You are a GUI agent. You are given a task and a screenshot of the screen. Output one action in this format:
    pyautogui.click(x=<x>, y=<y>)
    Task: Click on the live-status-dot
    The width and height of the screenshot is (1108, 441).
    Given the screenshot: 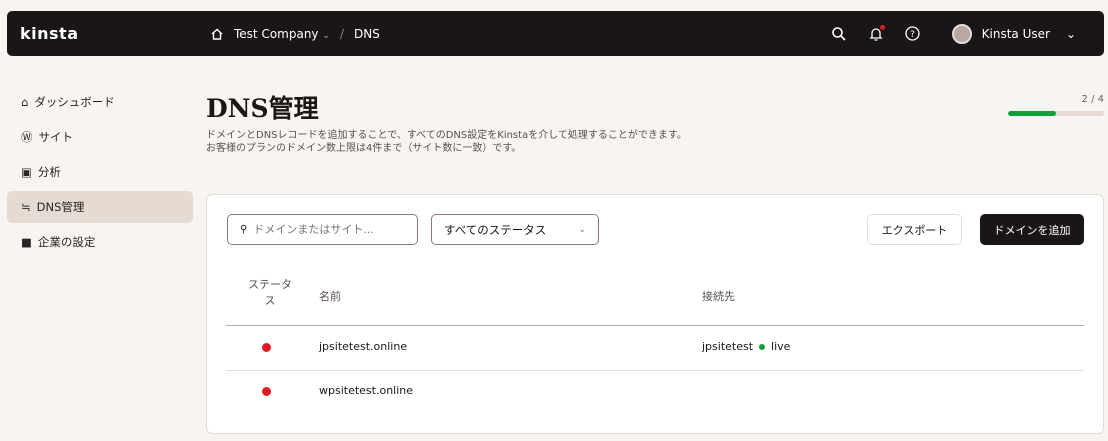 What is the action you would take?
    pyautogui.click(x=762, y=347)
    